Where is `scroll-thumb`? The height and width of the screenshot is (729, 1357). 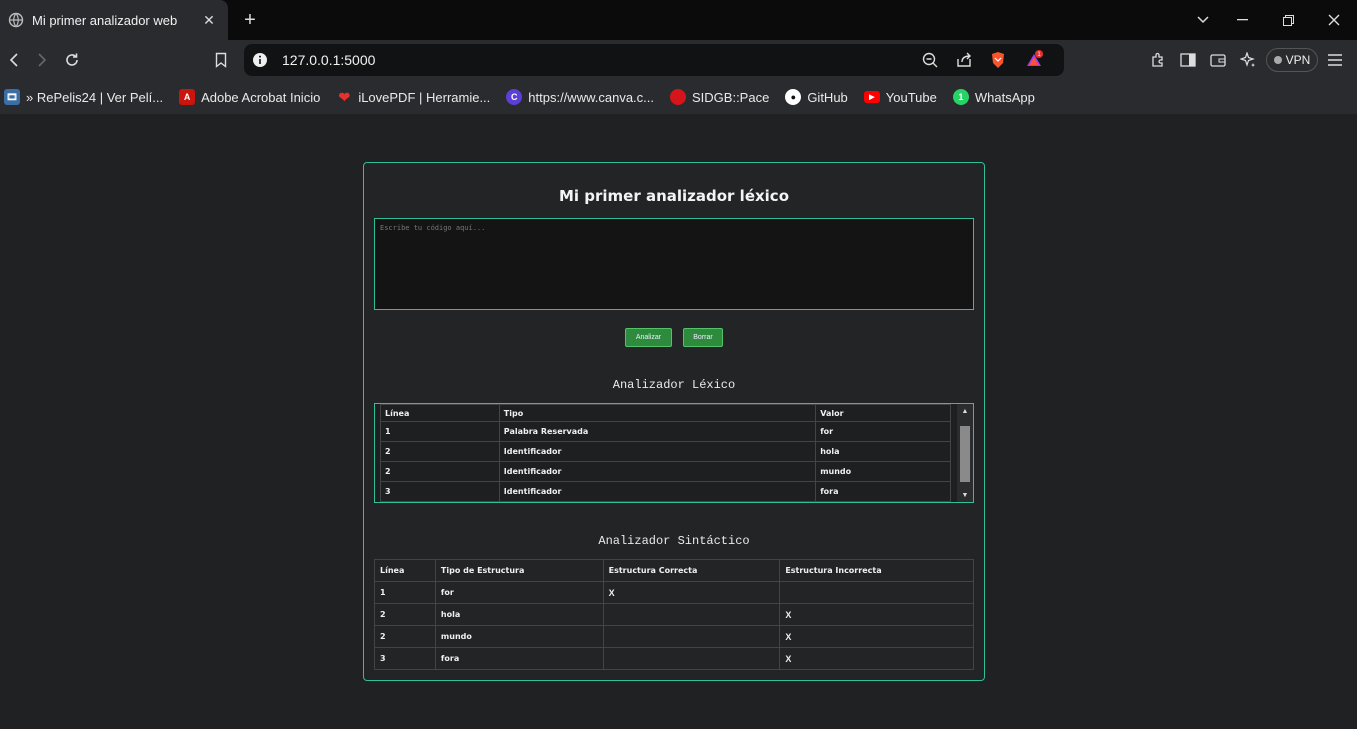 scroll-thumb is located at coordinates (965, 454).